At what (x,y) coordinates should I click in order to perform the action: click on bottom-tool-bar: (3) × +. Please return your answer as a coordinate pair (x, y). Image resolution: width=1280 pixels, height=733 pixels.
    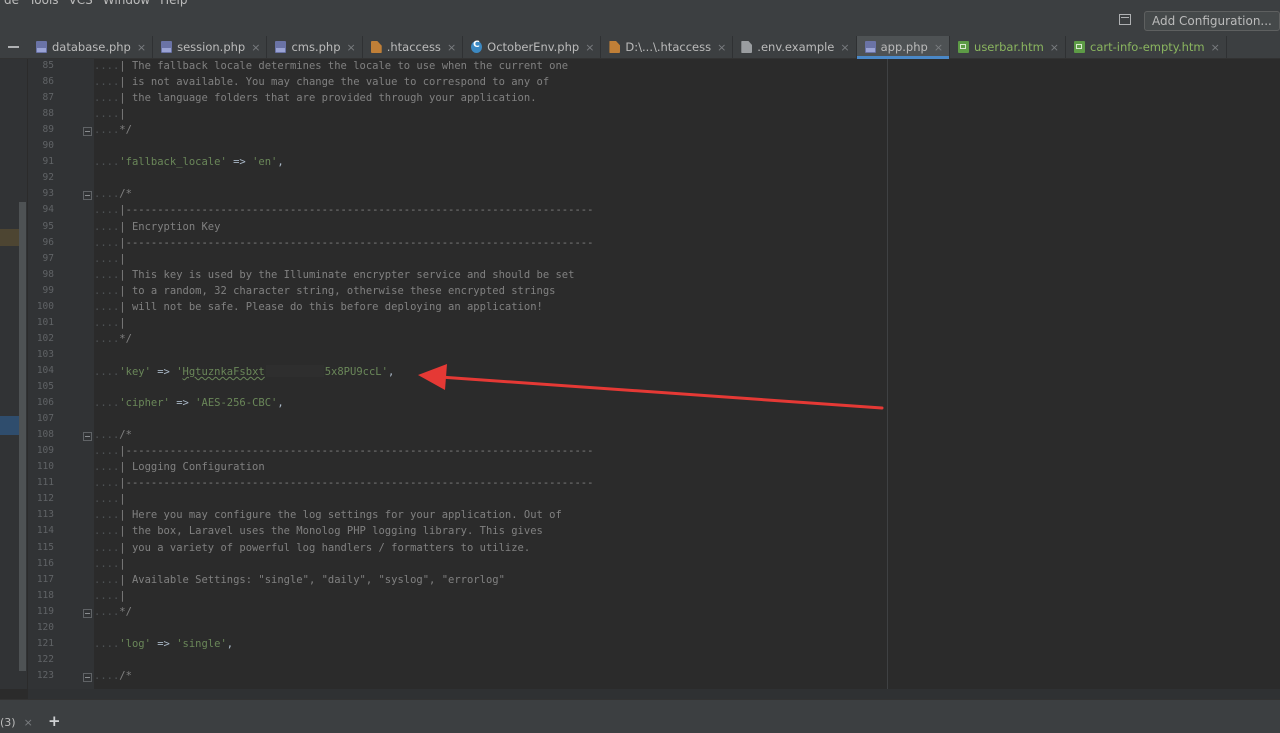
    Looking at the image, I should click on (640, 716).